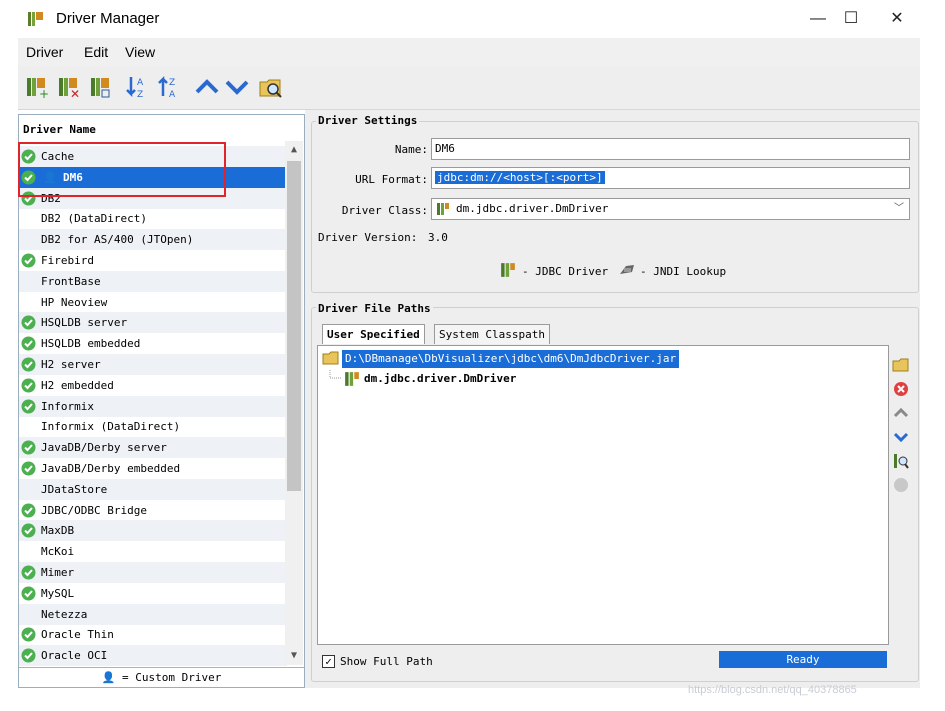 The height and width of the screenshot is (711, 945). I want to click on driver-list-item-label: HP Neoview, so click(74, 302).